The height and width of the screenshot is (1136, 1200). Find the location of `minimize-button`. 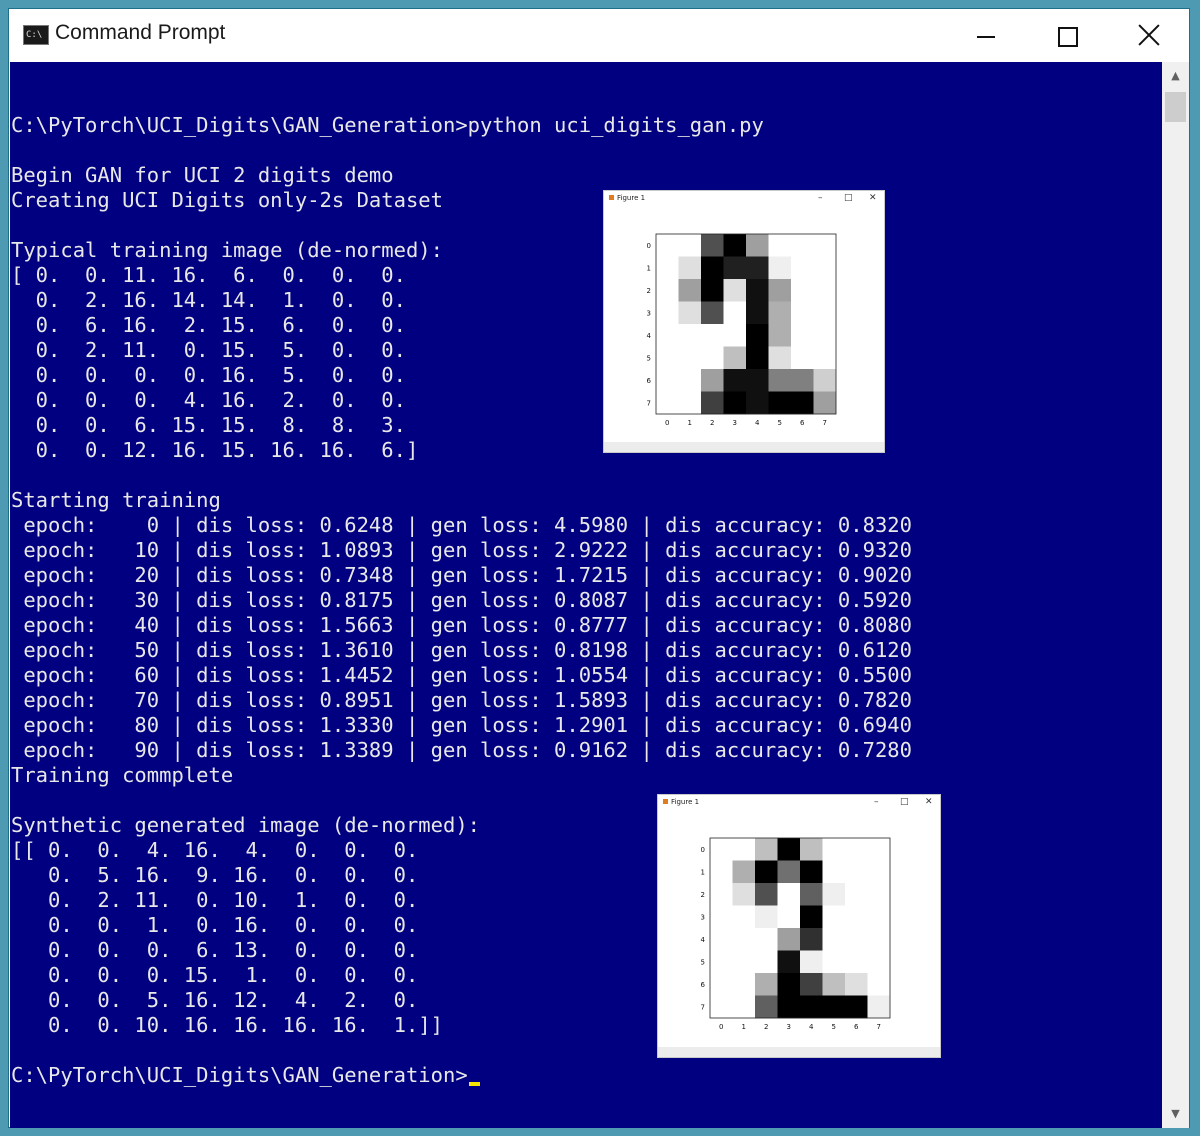

minimize-button is located at coordinates (986, 36).